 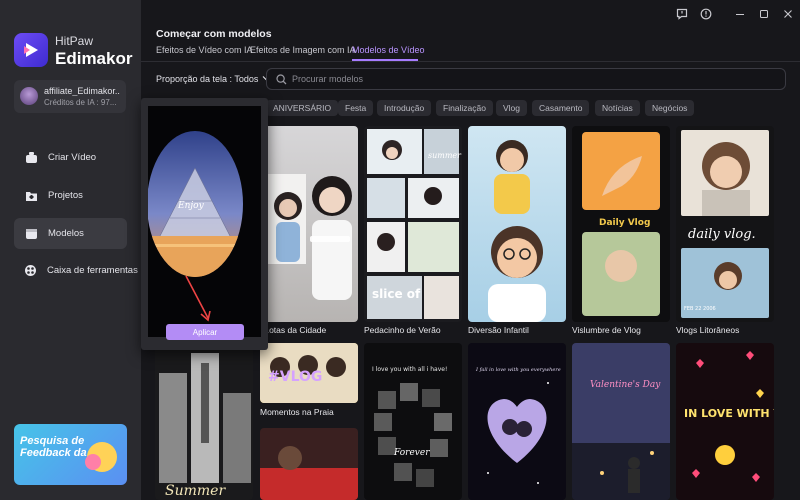 What do you see at coordinates (294, 330) in the screenshot?
I see `template-title: ...otas da Cidade` at bounding box center [294, 330].